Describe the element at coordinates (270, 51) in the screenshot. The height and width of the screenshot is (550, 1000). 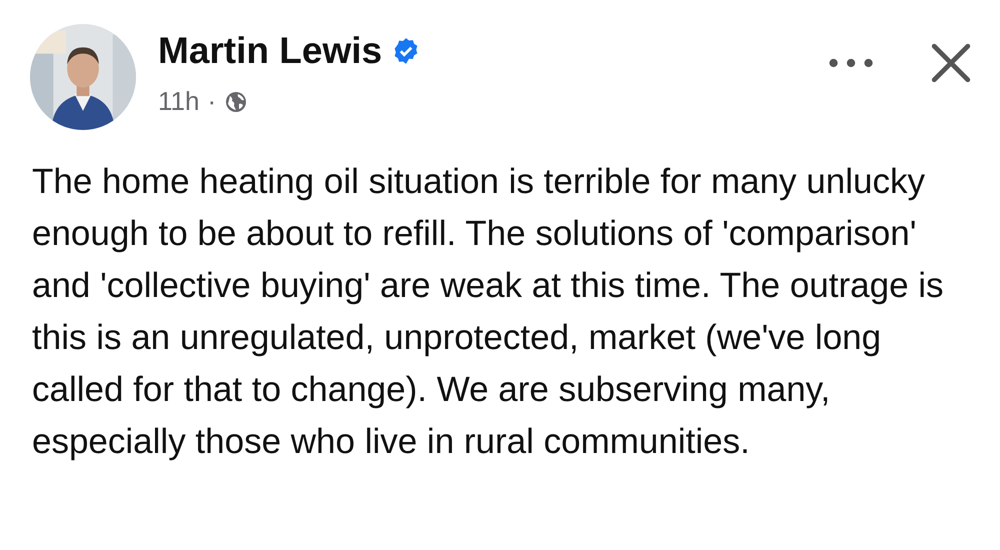
I see `author-name: Martin Lewis` at that location.